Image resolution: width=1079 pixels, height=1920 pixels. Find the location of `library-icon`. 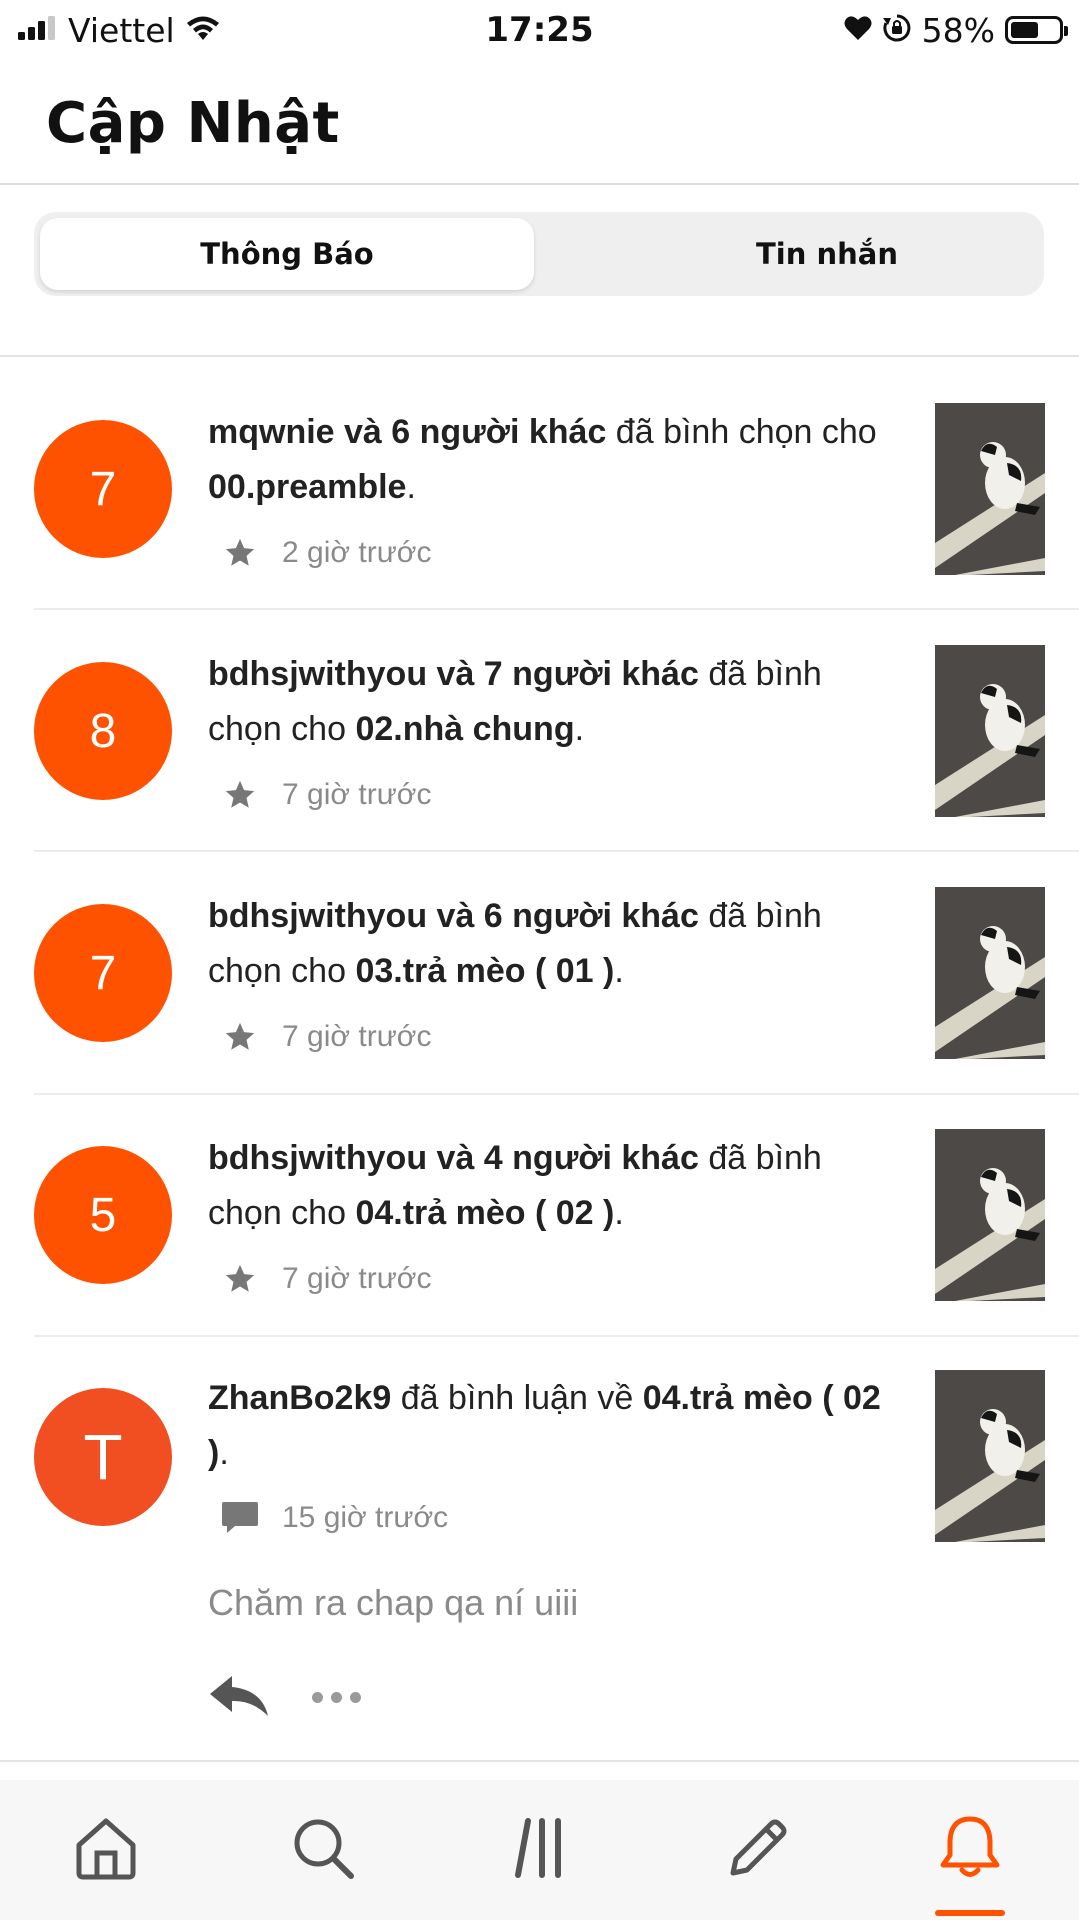

library-icon is located at coordinates (538, 1848).